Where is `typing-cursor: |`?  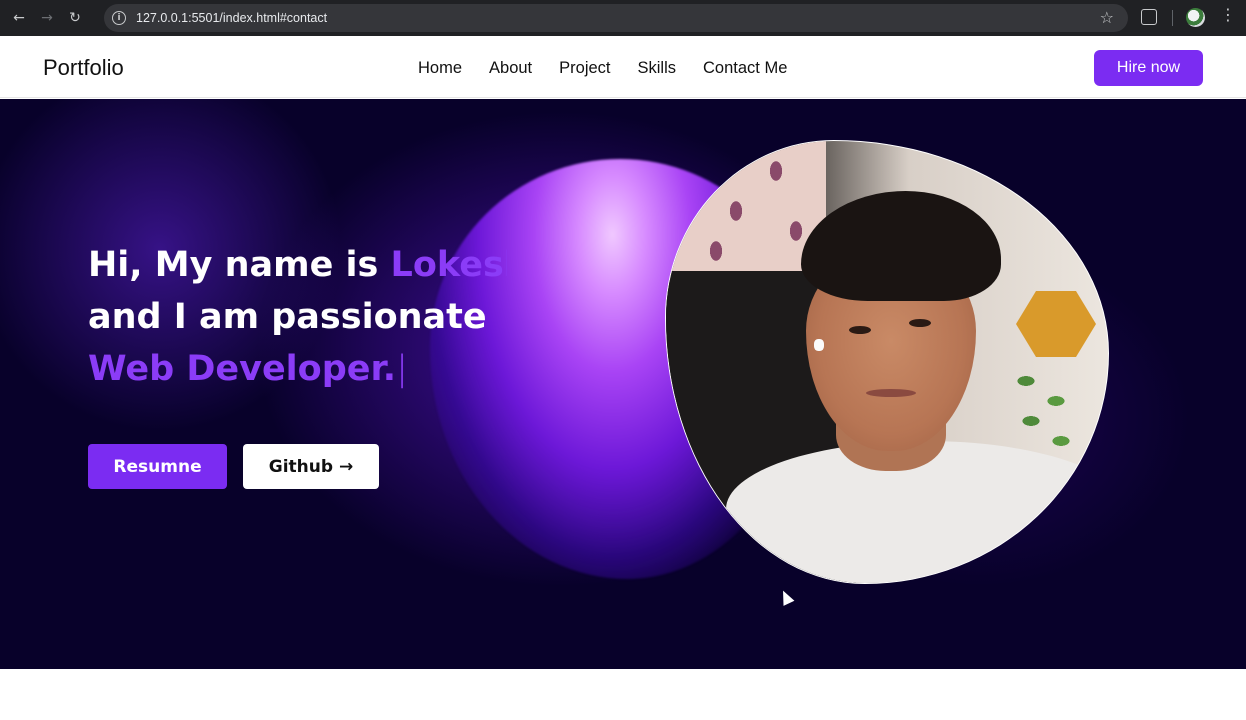
typing-cursor: | is located at coordinates (402, 369).